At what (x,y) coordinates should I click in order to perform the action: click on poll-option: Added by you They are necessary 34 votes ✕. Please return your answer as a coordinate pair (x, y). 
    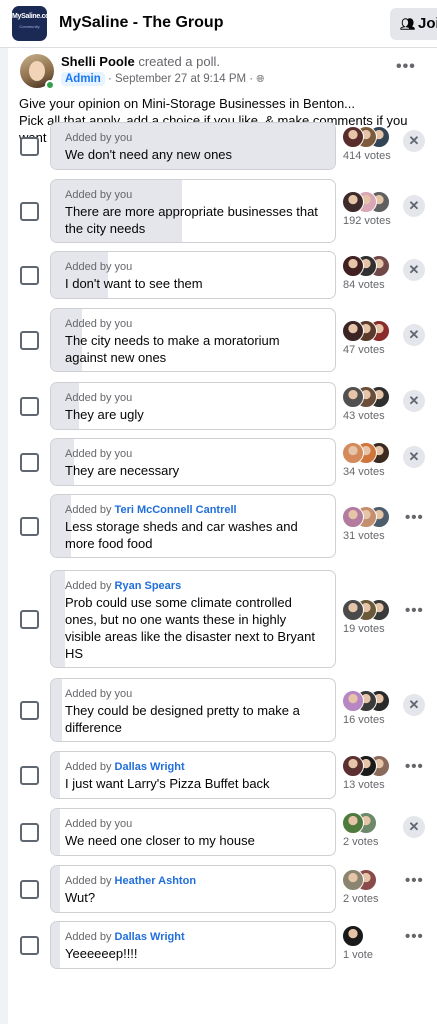
    Looking at the image, I should click on (222, 462).